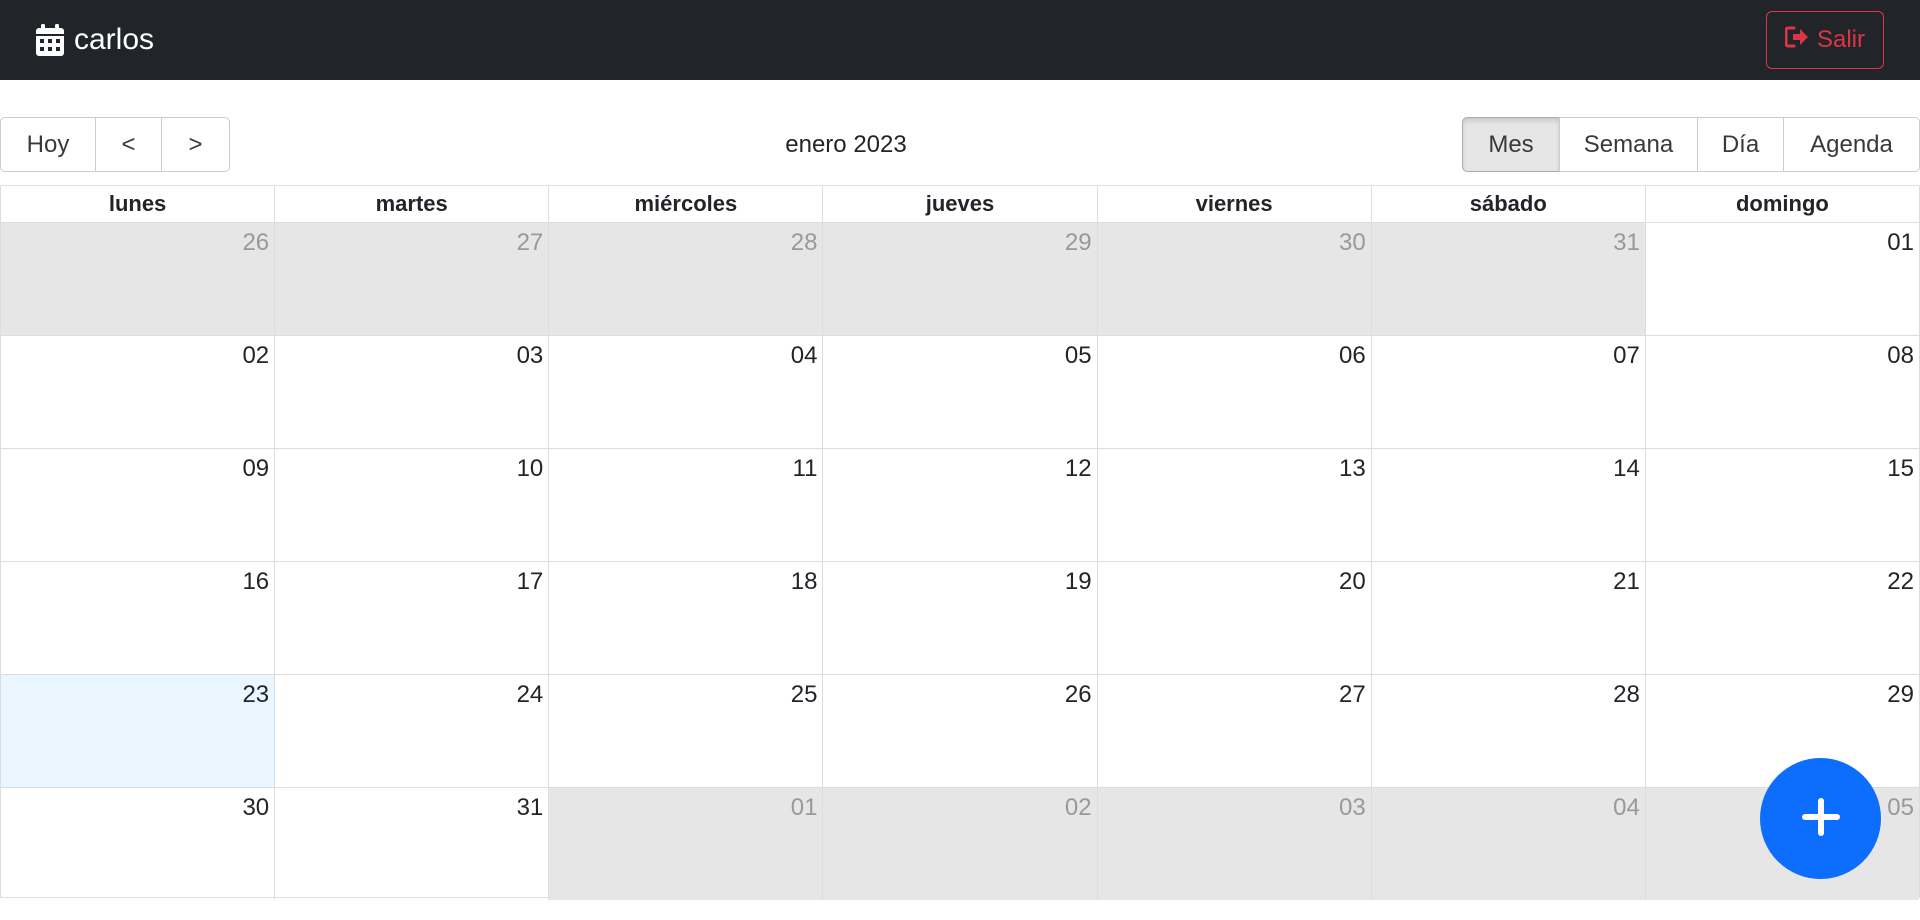 The image size is (1920, 920). I want to click on day-number: 23, so click(255, 694).